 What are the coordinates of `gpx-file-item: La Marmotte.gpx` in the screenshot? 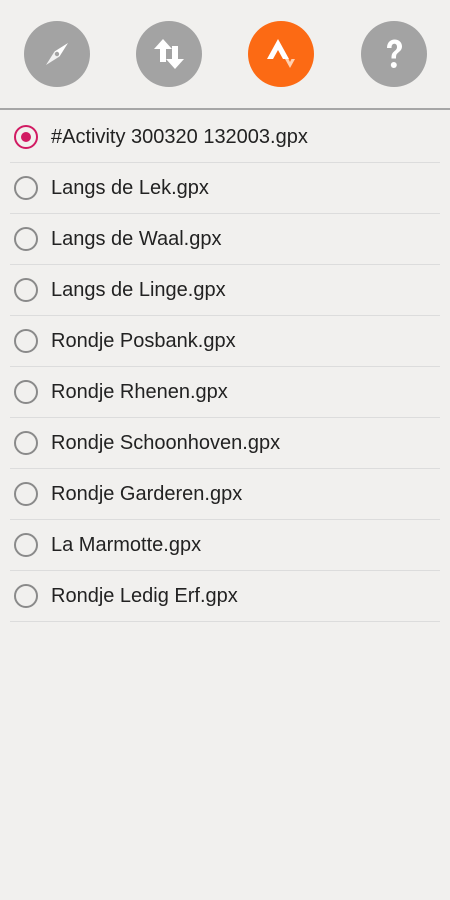 It's located at (225, 545).